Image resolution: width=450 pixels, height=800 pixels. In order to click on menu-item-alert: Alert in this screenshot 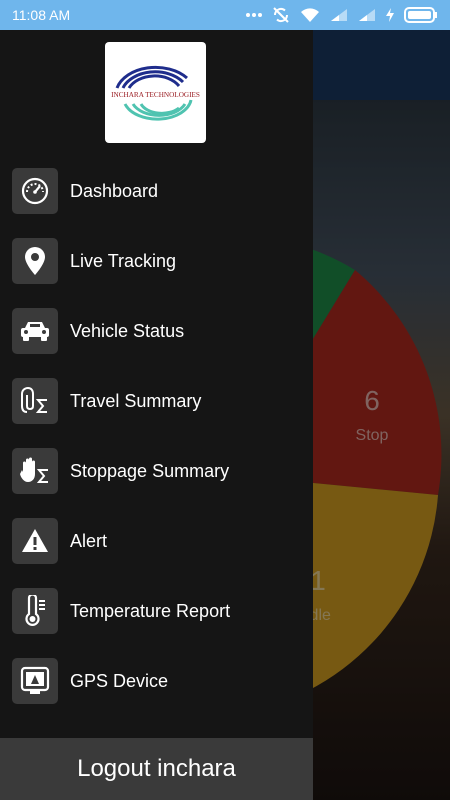, I will do `click(156, 541)`.